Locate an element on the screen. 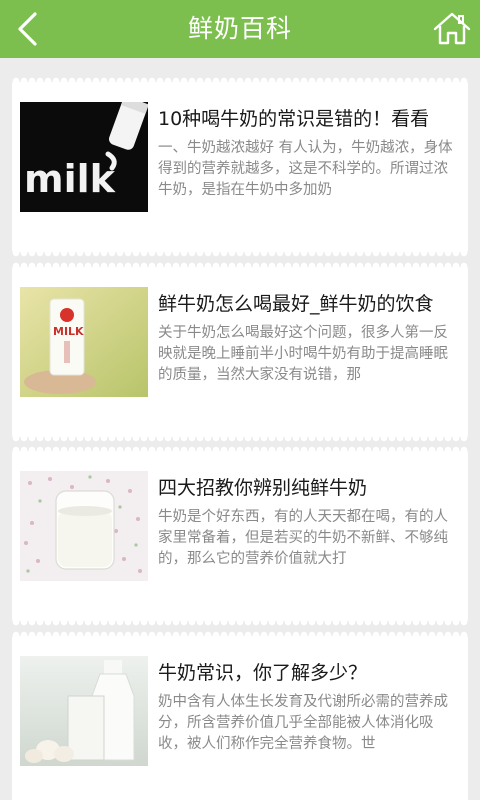 The height and width of the screenshot is (800, 480). article-thumbnail: milk is located at coordinates (84, 157).